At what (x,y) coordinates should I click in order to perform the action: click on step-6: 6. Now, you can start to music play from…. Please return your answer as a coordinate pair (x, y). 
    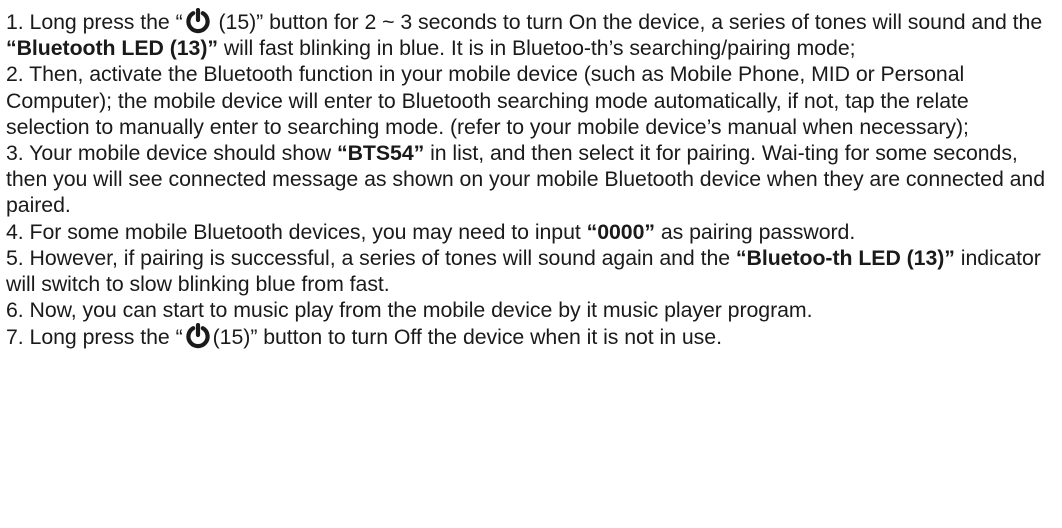
    Looking at the image, I should click on (531, 310).